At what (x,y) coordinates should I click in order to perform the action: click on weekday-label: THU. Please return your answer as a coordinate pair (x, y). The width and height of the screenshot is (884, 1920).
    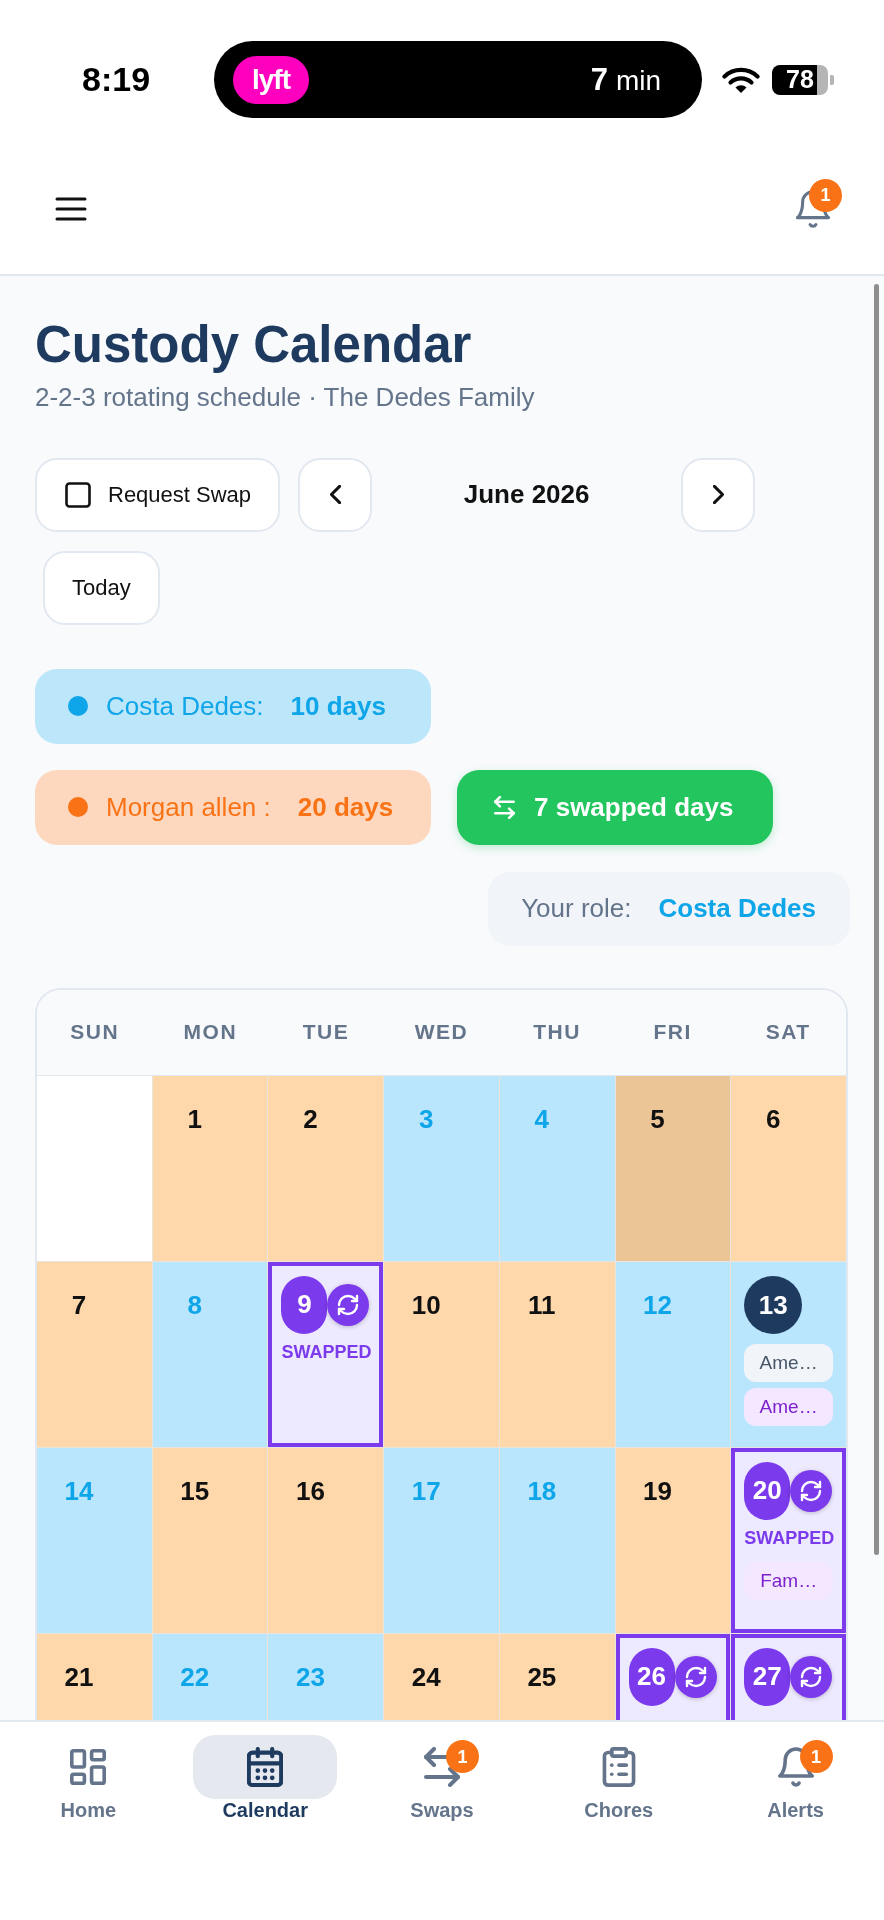
    Looking at the image, I should click on (557, 1032).